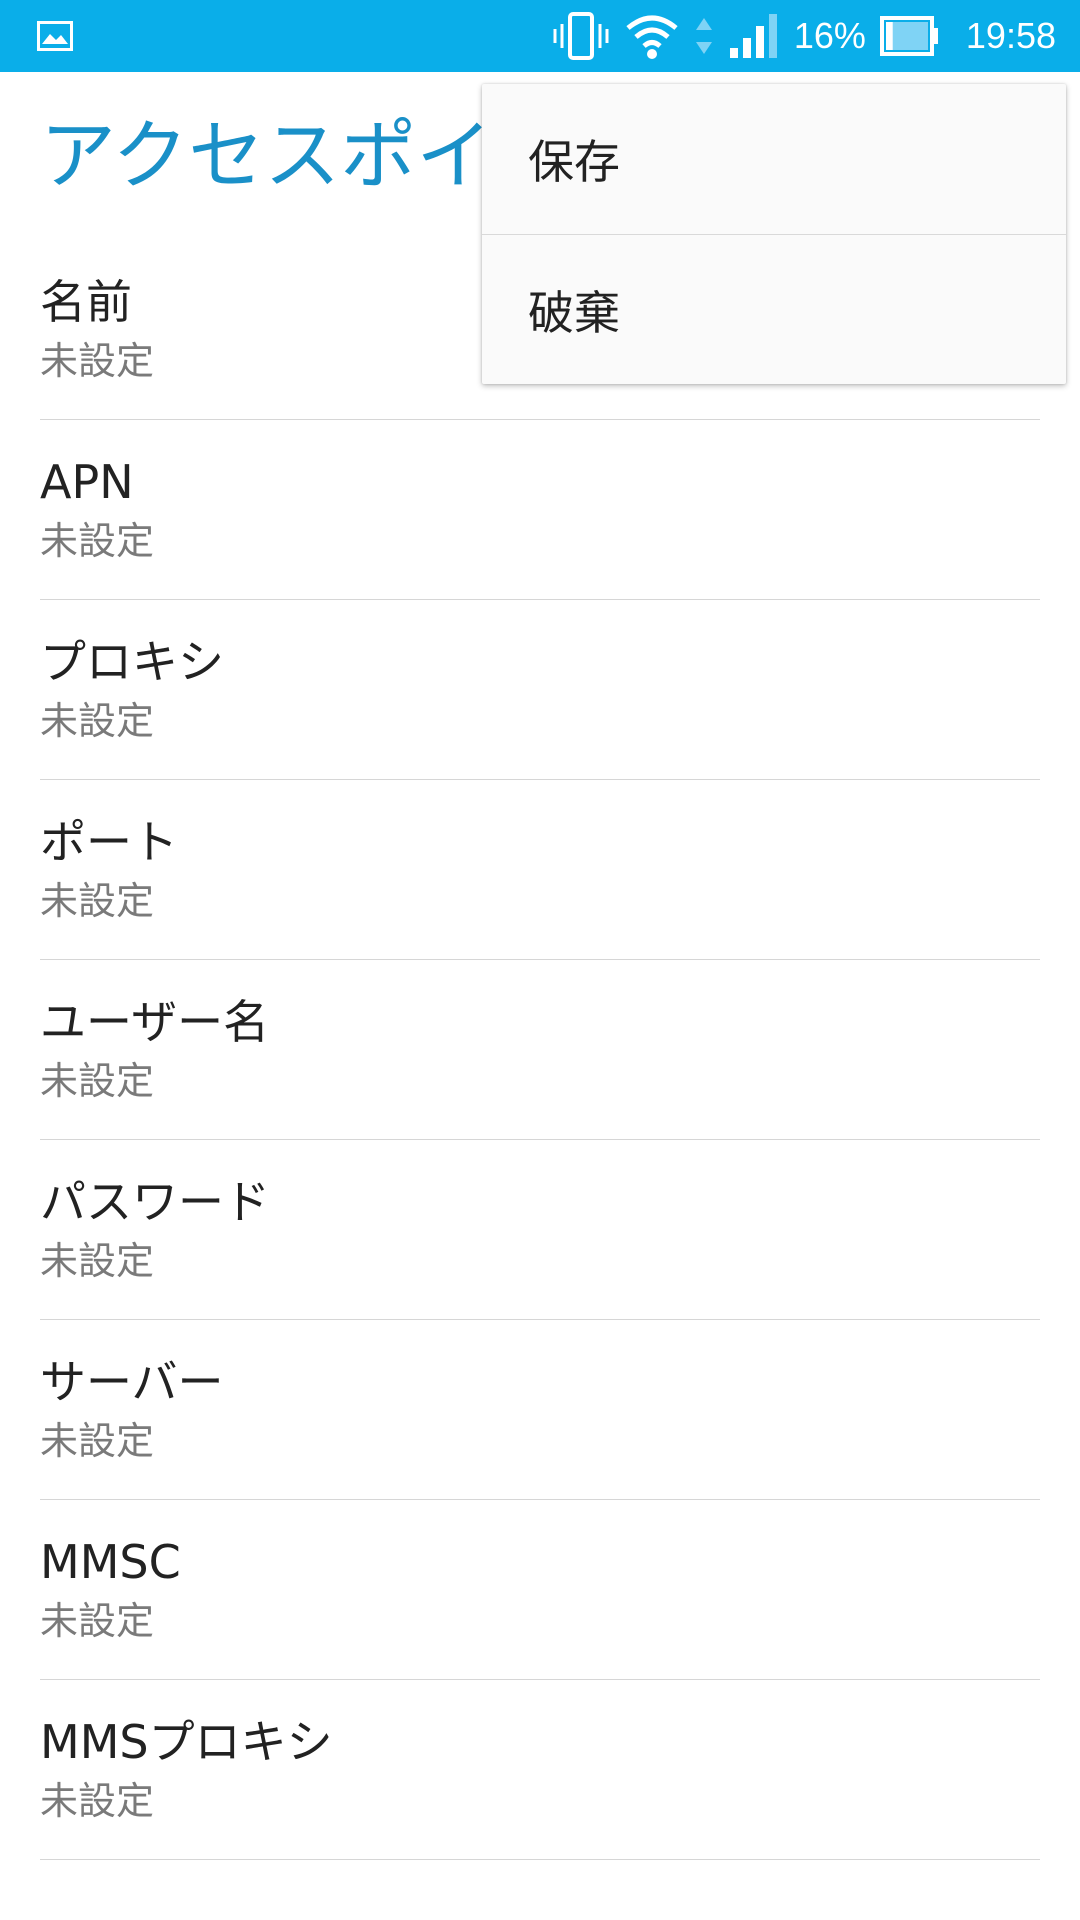 The image size is (1080, 1920). I want to click on battery-percent: 16%, so click(829, 35).